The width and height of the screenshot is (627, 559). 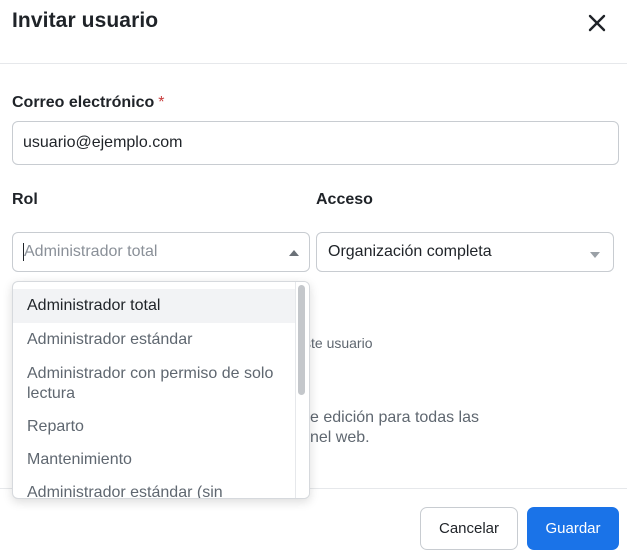 I want to click on description-line-1: e edición para todas las, so click(x=394, y=417).